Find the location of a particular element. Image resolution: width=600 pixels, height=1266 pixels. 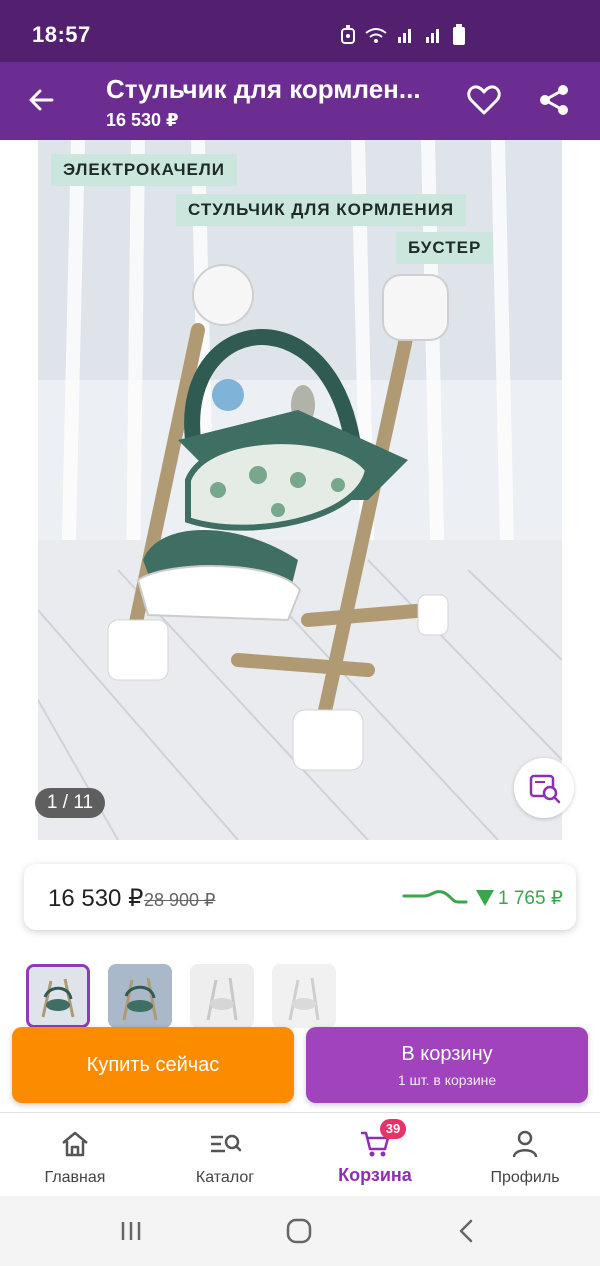

old-price: 28 900 ₽ is located at coordinates (180, 900).